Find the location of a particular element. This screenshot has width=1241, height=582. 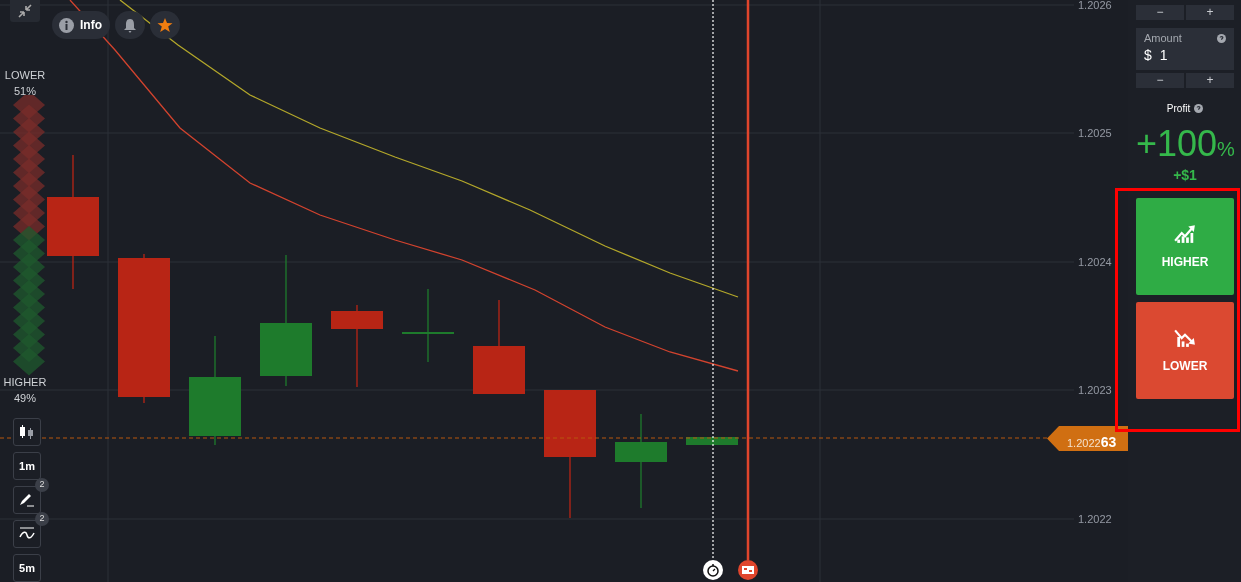

pencil-icon is located at coordinates (27, 500).